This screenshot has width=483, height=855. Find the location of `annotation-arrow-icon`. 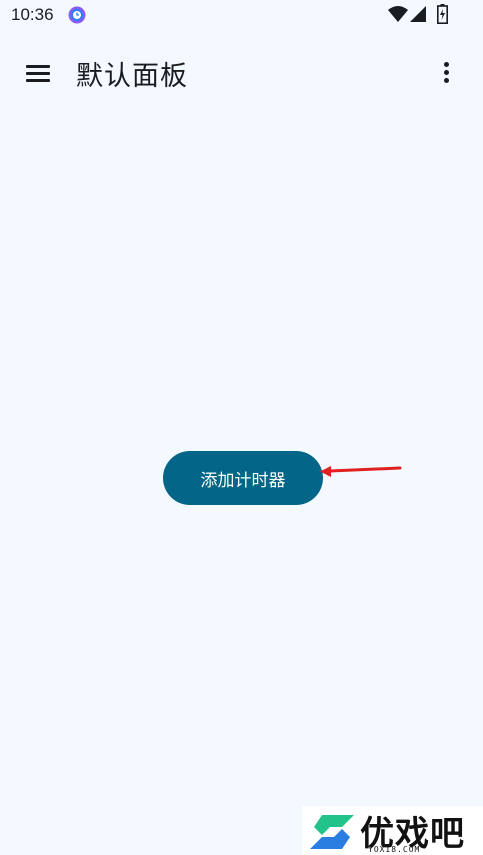

annotation-arrow-icon is located at coordinates (361, 471).